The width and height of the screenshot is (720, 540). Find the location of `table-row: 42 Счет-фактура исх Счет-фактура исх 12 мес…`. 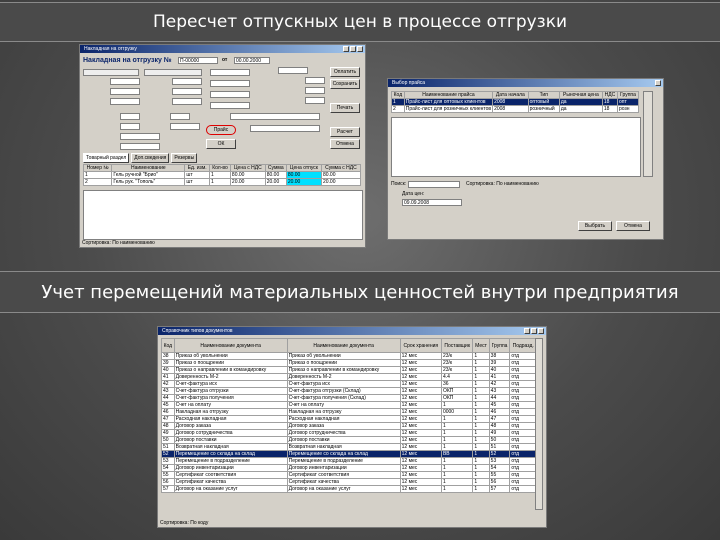

table-row: 42 Счет-фактура исх Счет-фактура исх 12 мес… is located at coordinates (349, 384).